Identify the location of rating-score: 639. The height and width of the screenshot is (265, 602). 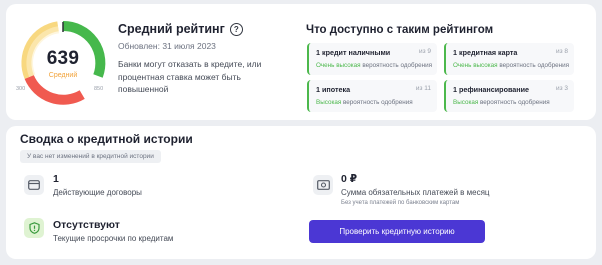
(63, 58).